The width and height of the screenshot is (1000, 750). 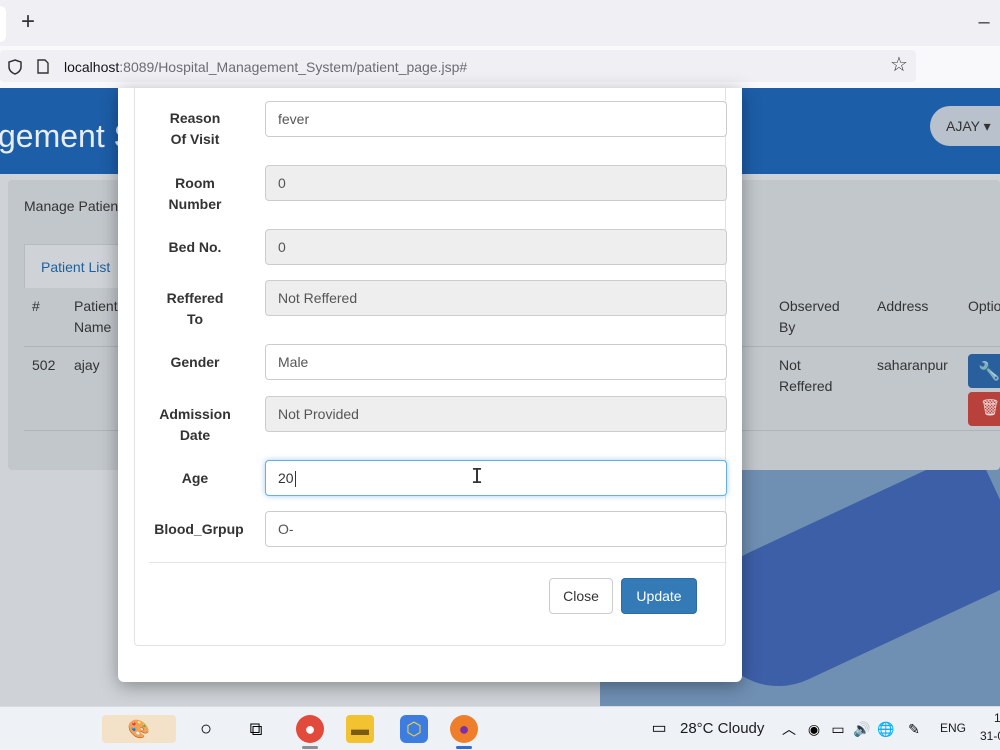 What do you see at coordinates (496, 362) in the screenshot?
I see `gender-input: Male` at bounding box center [496, 362].